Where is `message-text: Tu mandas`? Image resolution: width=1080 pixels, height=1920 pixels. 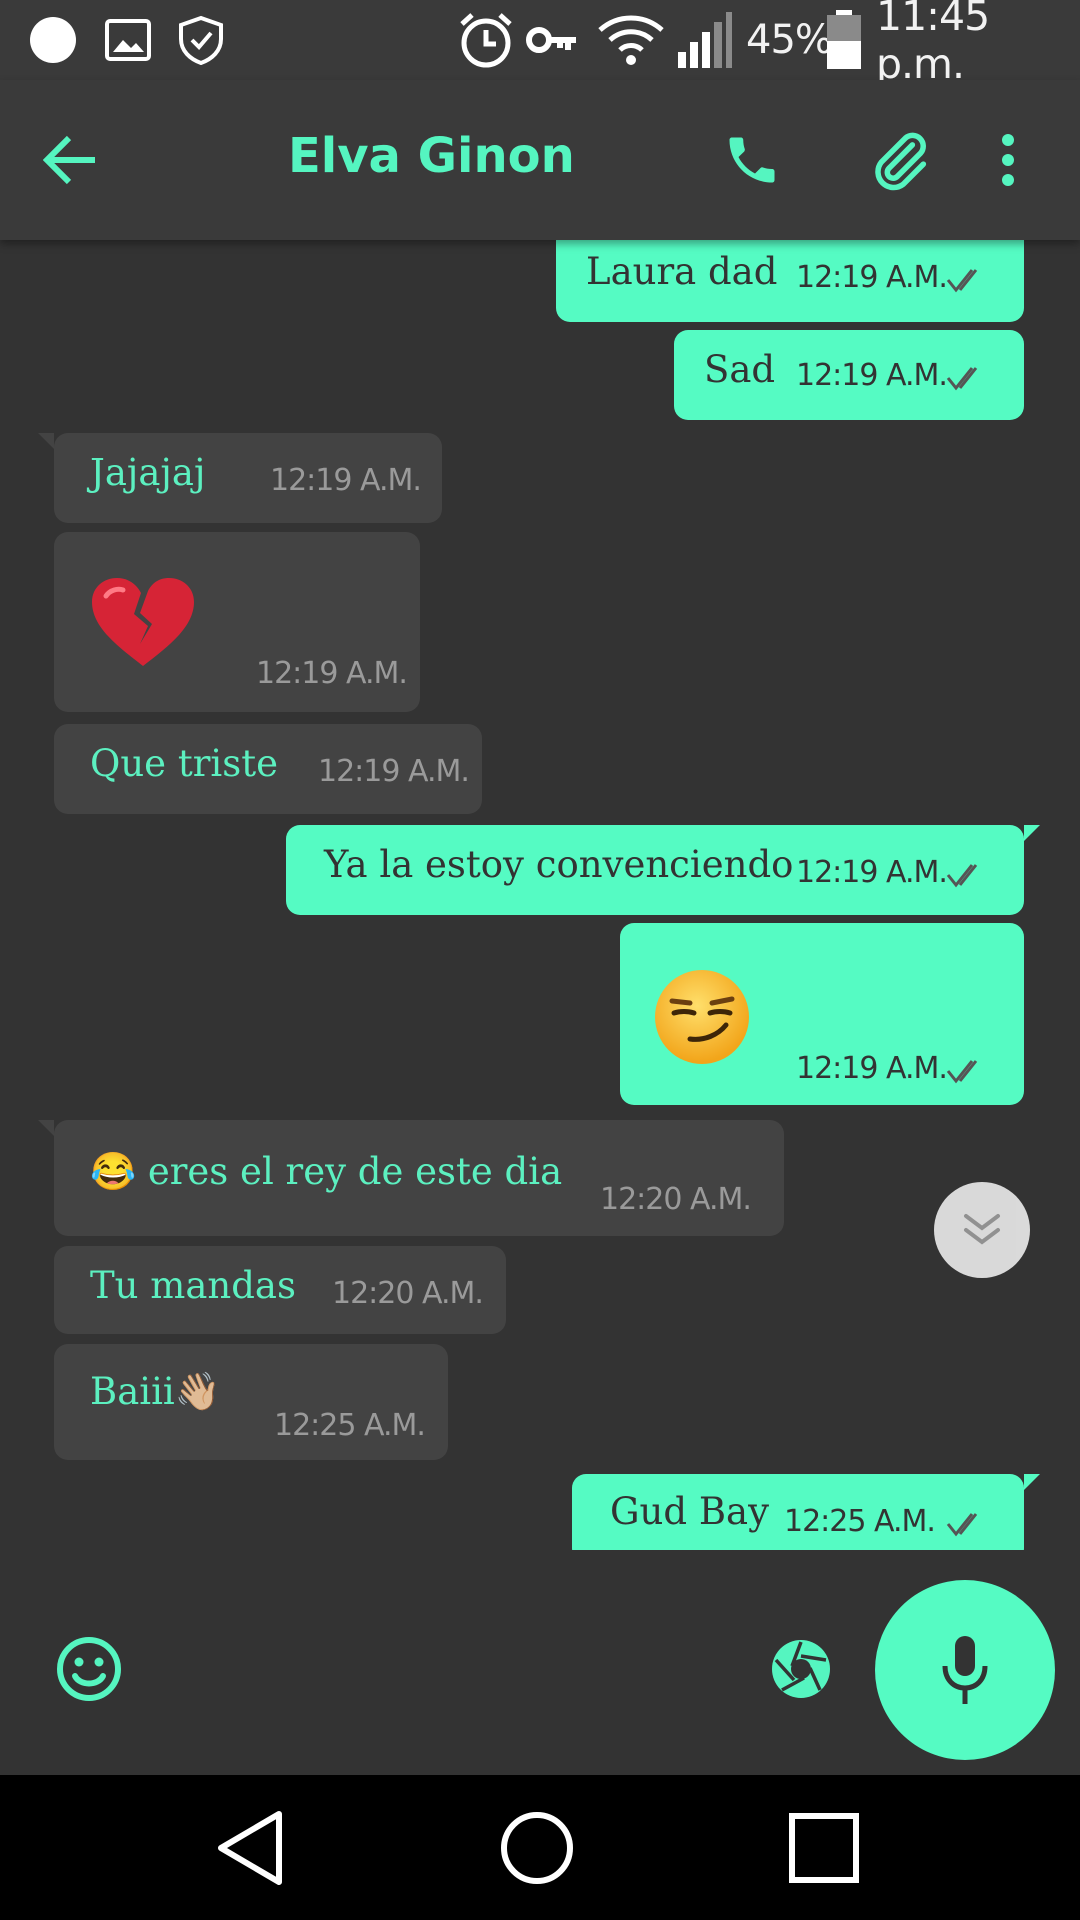 message-text: Tu mandas is located at coordinates (193, 1285).